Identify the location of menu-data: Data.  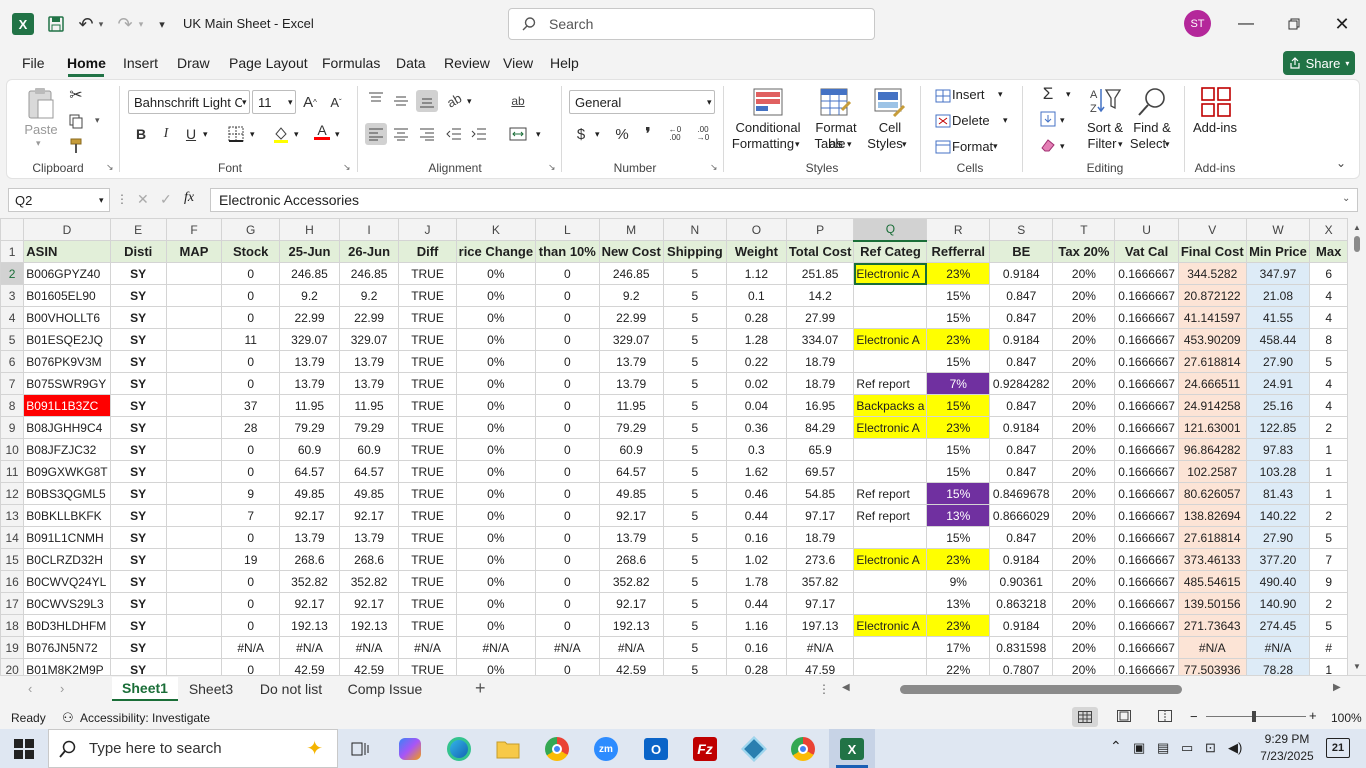
(411, 63).